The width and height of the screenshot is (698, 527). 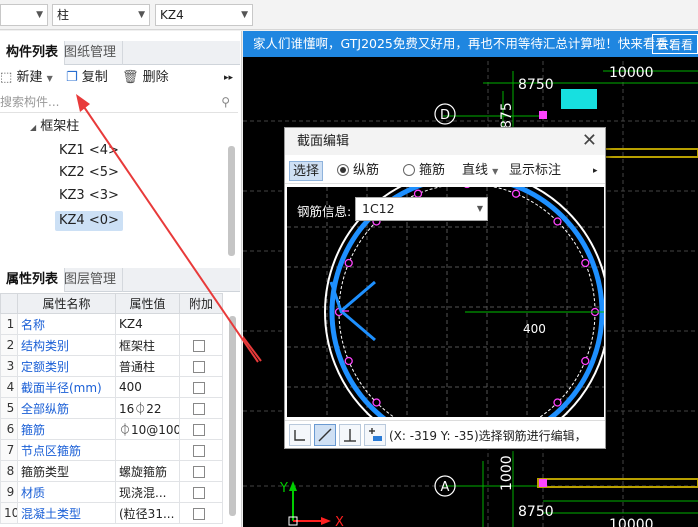 I want to click on snap-icon, so click(x=375, y=434).